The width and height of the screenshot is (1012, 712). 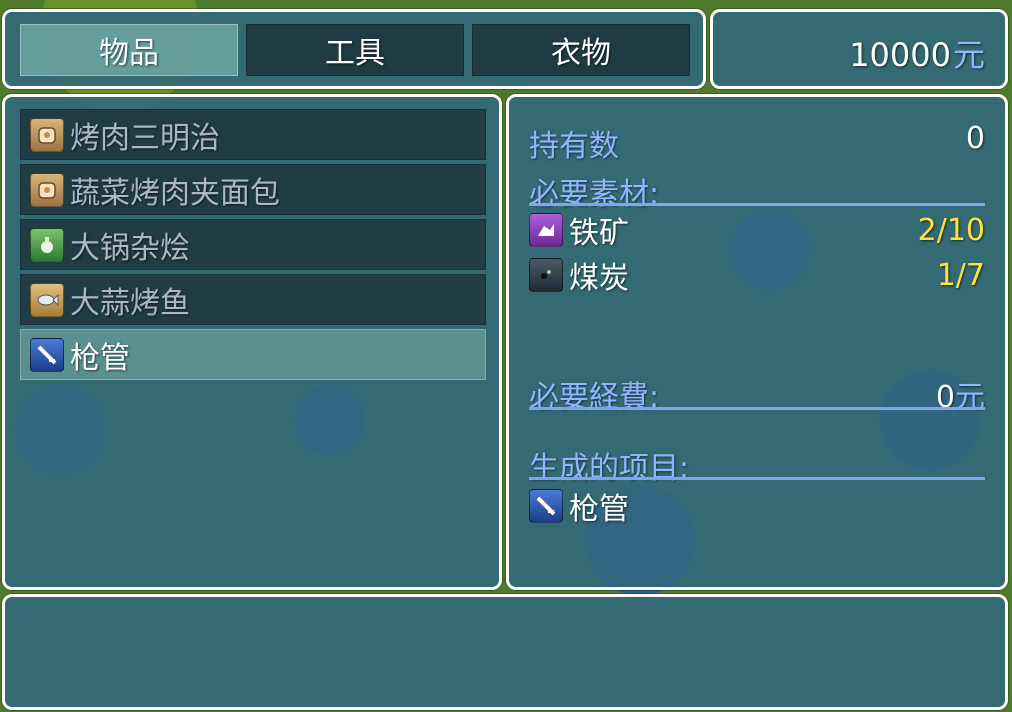 What do you see at coordinates (100, 358) in the screenshot?
I see `list-item-label: 枪管` at bounding box center [100, 358].